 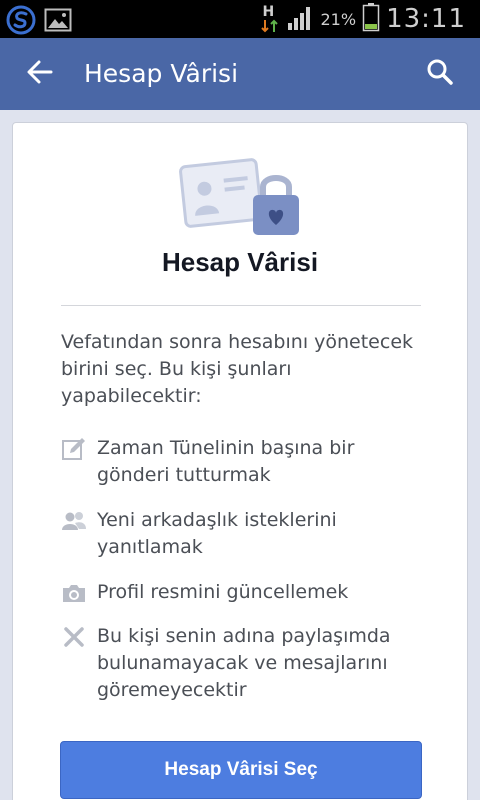 What do you see at coordinates (241, 770) in the screenshot?
I see `choose-legacy-contact-button: Hesap Vârisi Seç` at bounding box center [241, 770].